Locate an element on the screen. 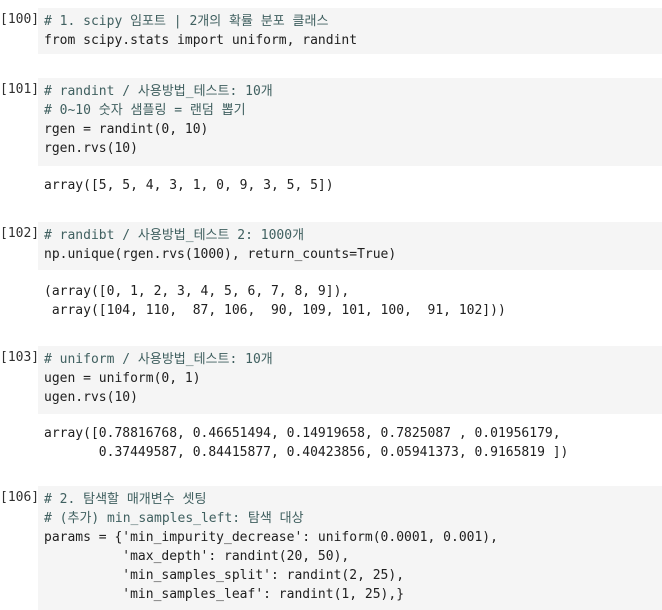 The width and height of the screenshot is (662, 610). code-line: # randint / 사용방법_테스트: 10개 is located at coordinates (158, 91).